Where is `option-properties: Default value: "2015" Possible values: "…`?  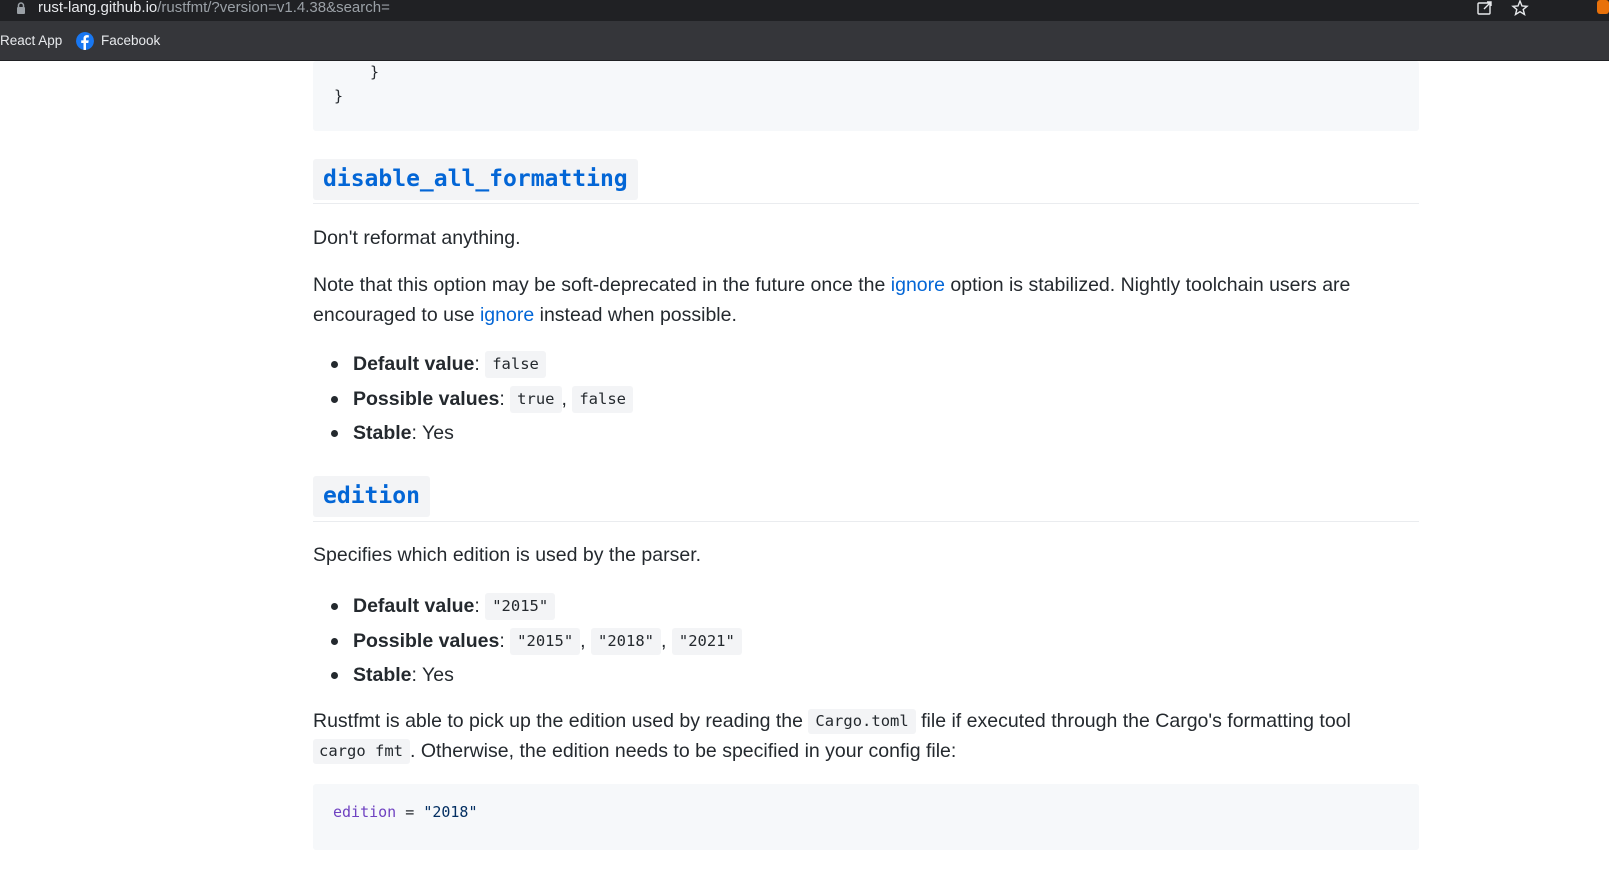 option-properties: Default value: "2015" Possible values: "… is located at coordinates (866, 641).